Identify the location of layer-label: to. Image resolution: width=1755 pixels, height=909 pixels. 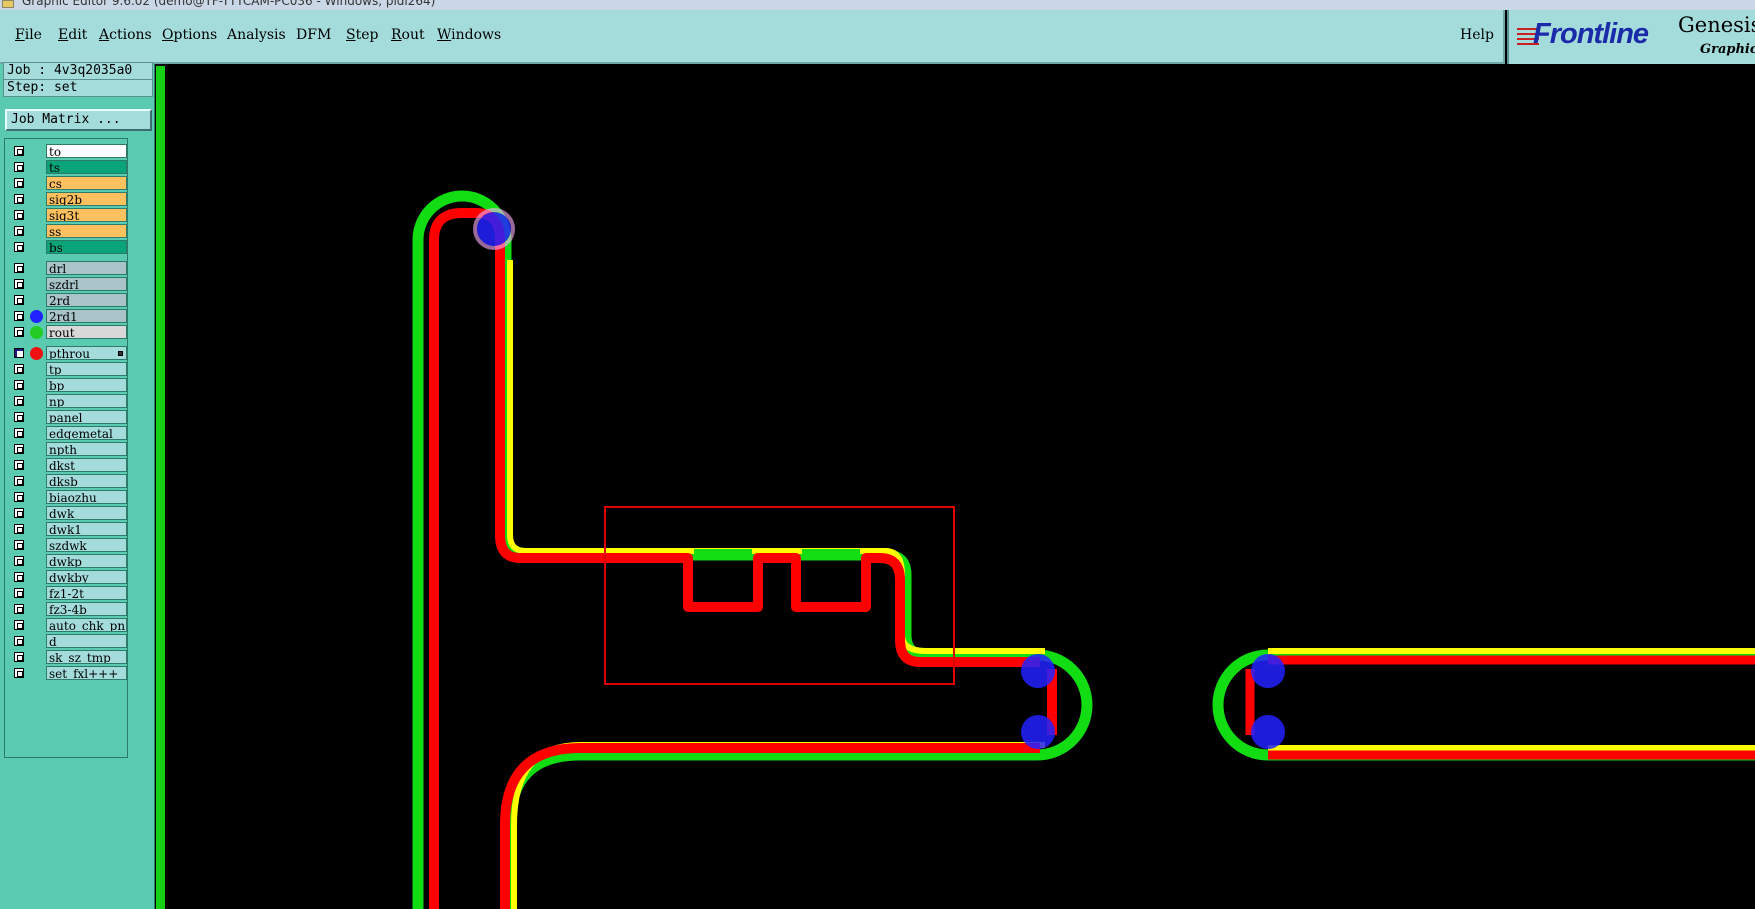
(86, 151).